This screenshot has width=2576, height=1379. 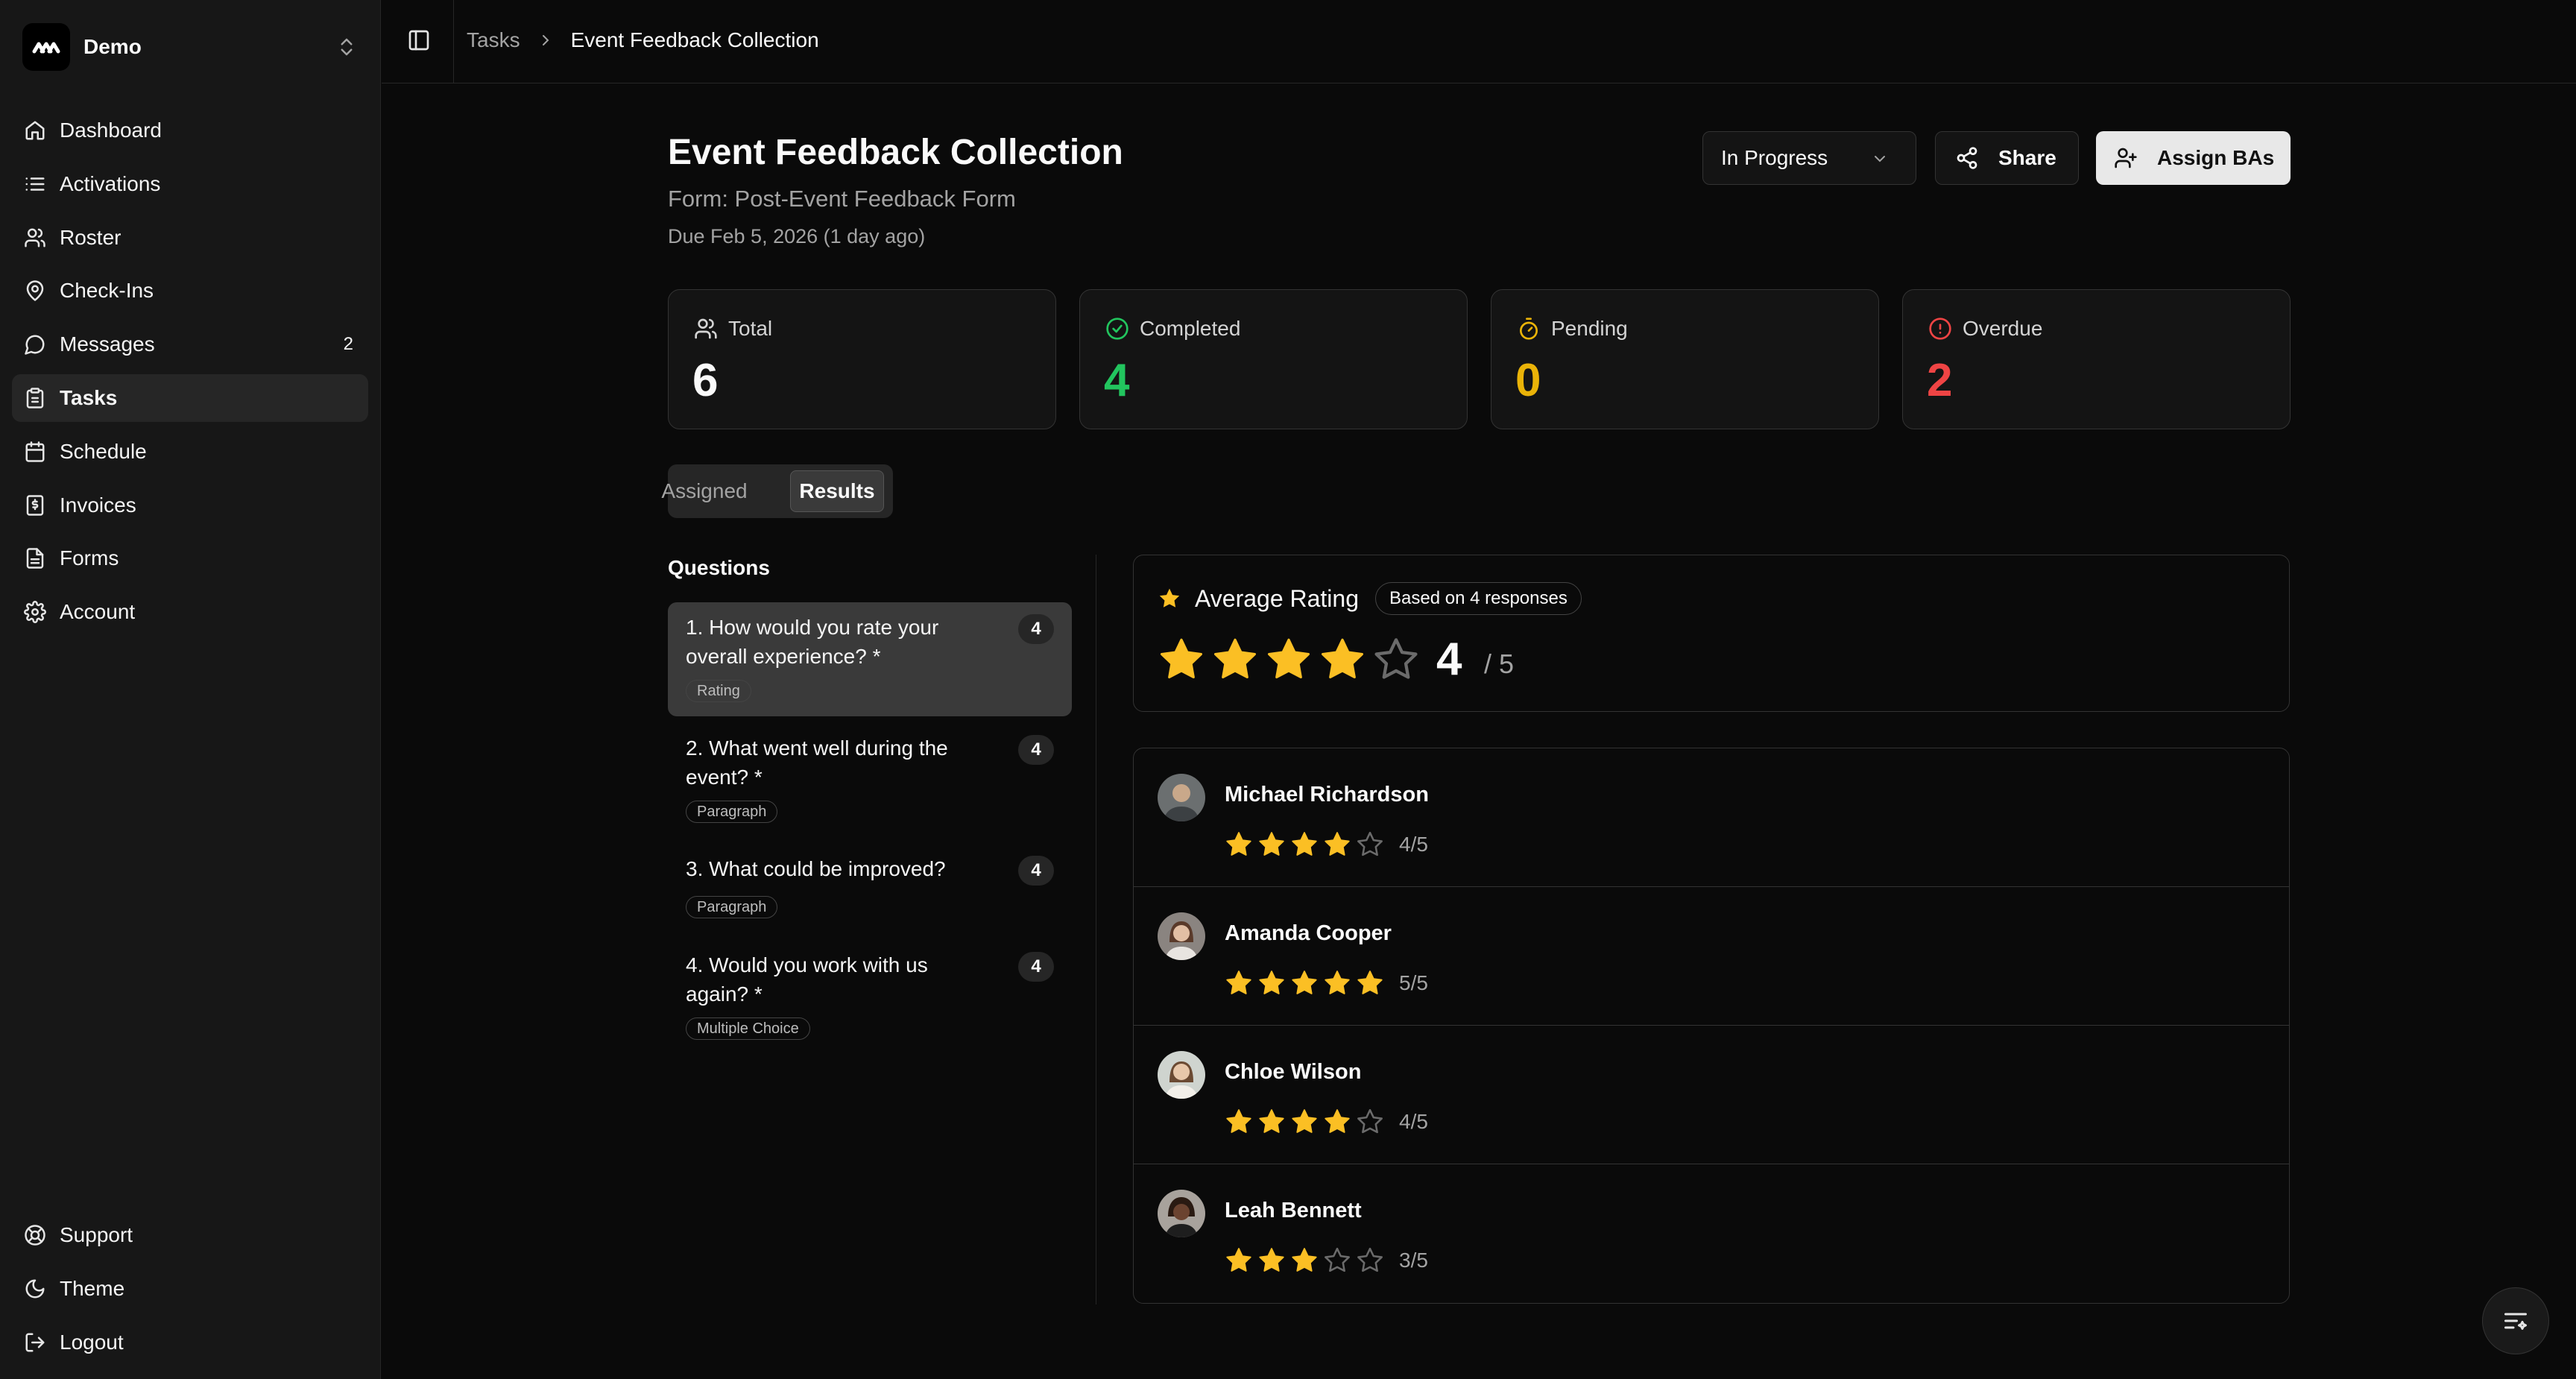 I want to click on sidebar-item-support: Support, so click(x=190, y=1235).